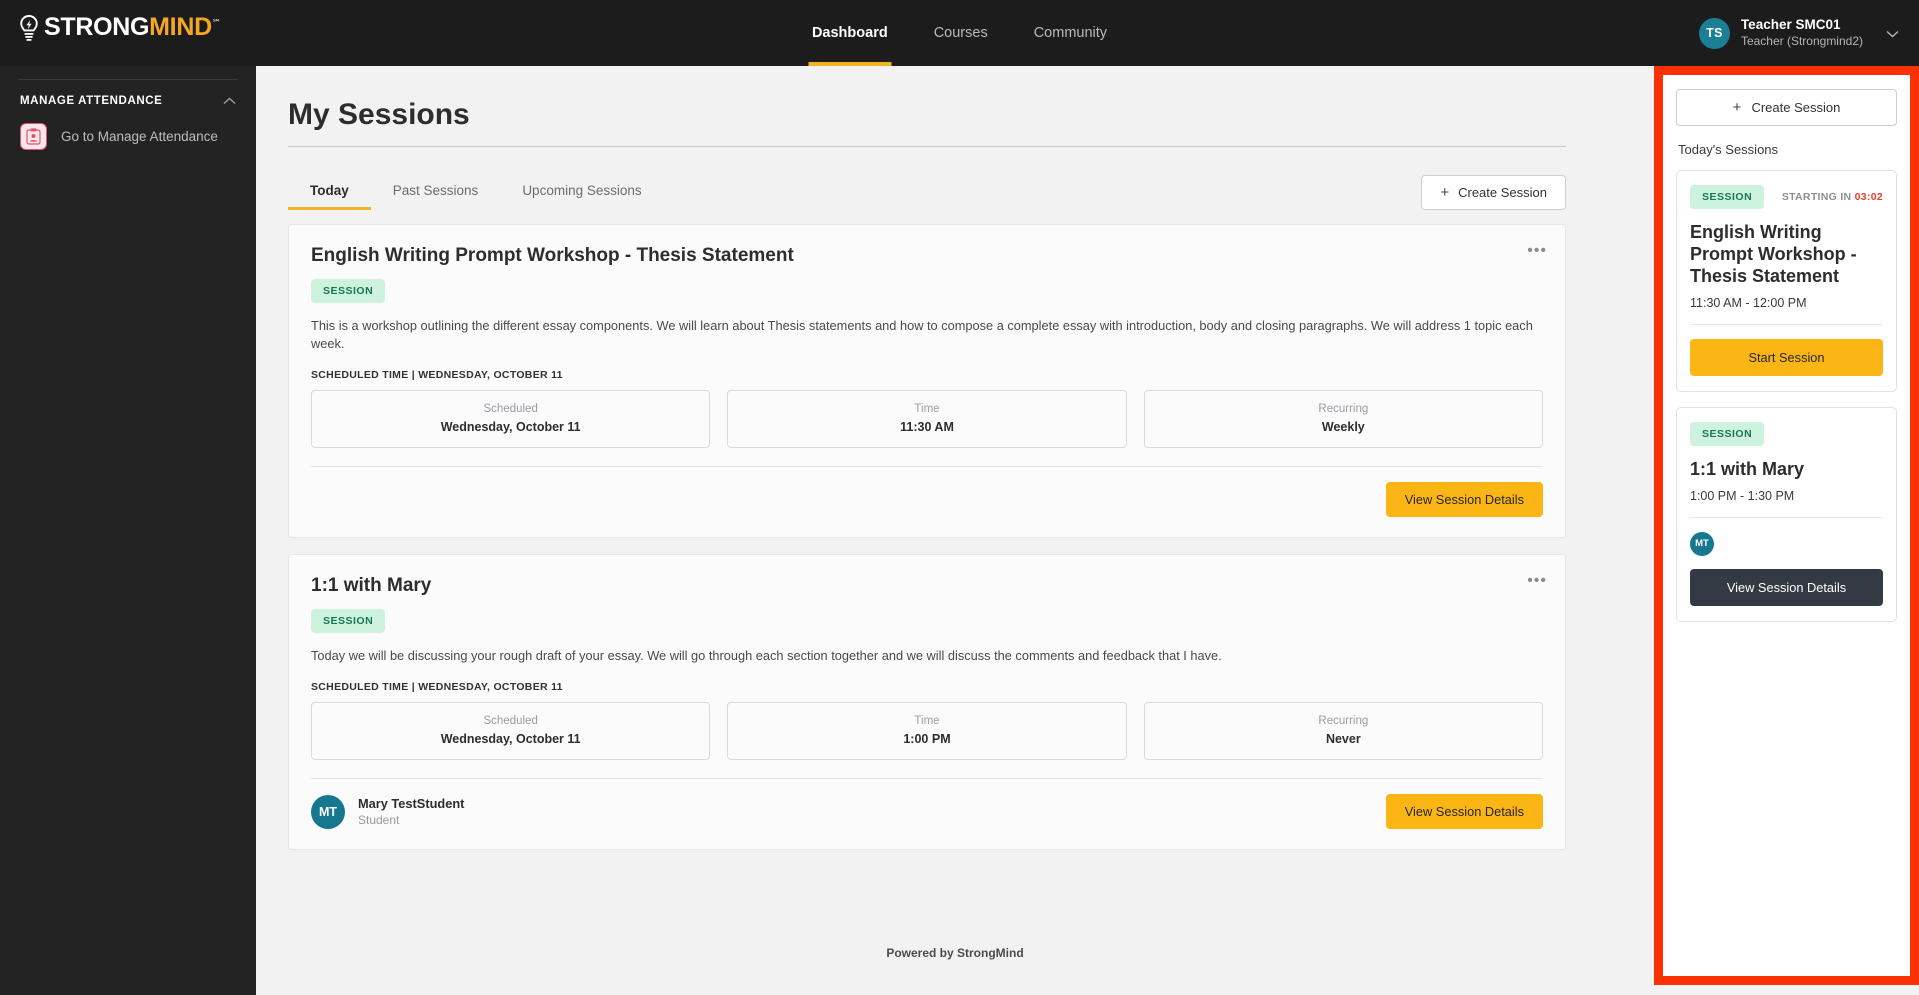 This screenshot has width=1919, height=995. Describe the element at coordinates (927, 738) in the screenshot. I see `detail-value-time: 1:00 PM` at that location.